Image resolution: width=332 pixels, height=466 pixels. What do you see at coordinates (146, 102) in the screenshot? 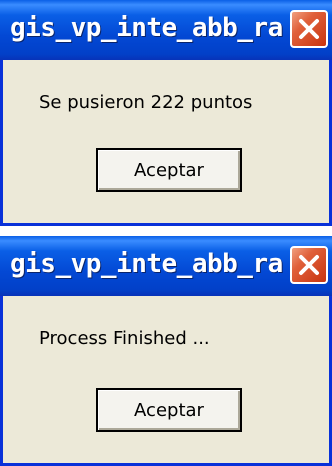
I see `dialog-message: Se pusieron 222 puntos` at bounding box center [146, 102].